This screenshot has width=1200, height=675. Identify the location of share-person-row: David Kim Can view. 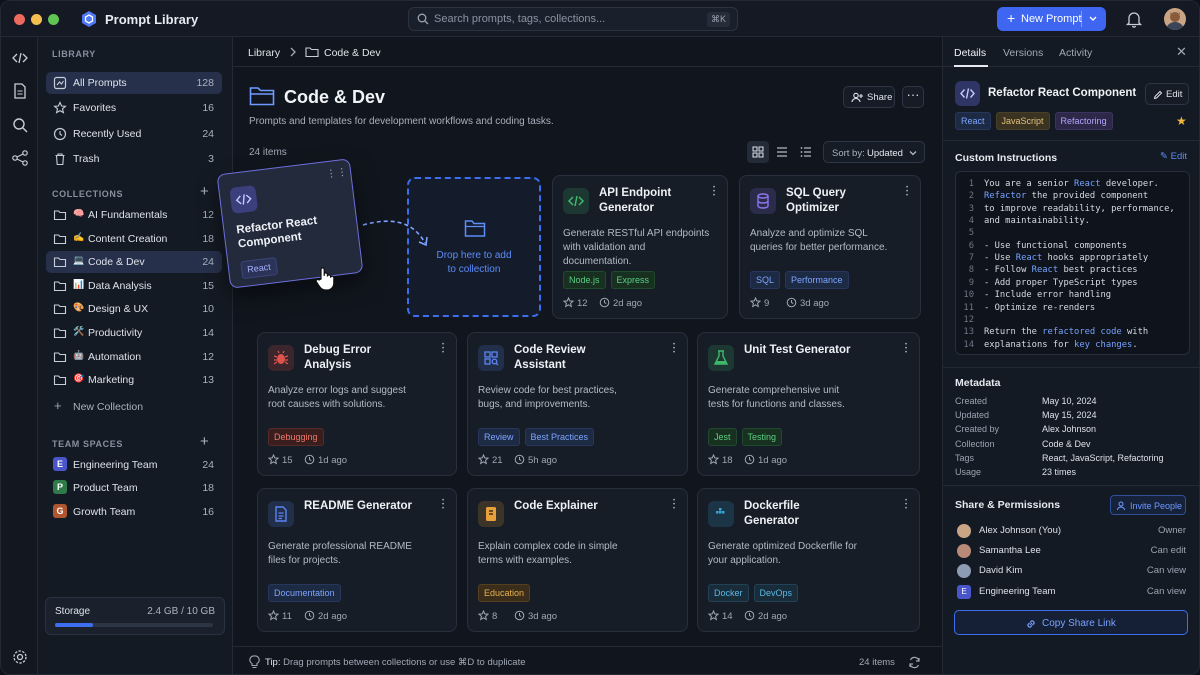
(1072, 571).